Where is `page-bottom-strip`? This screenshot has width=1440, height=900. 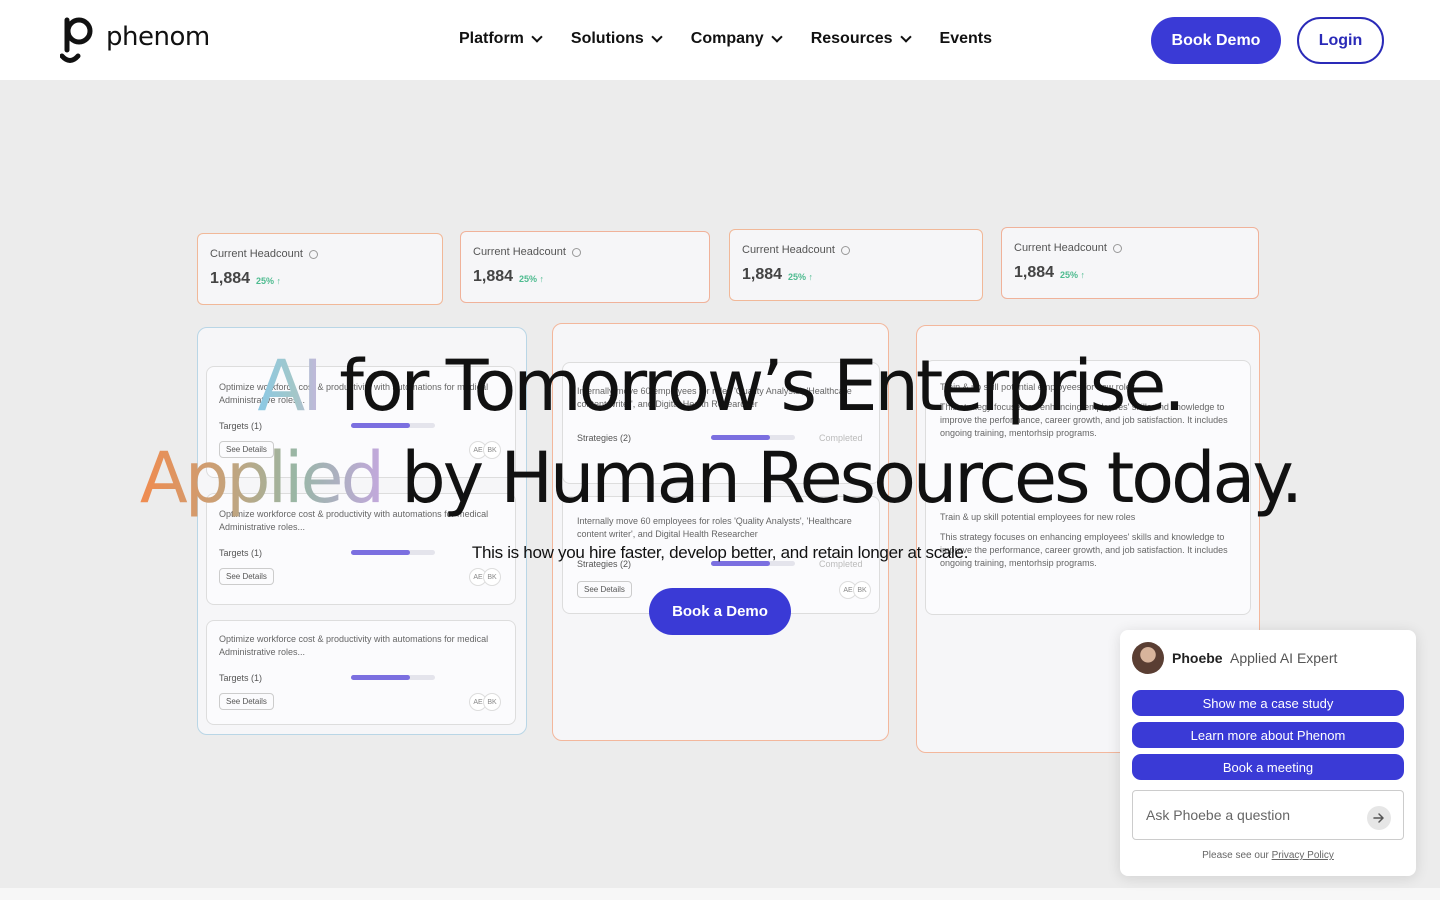 page-bottom-strip is located at coordinates (720, 894).